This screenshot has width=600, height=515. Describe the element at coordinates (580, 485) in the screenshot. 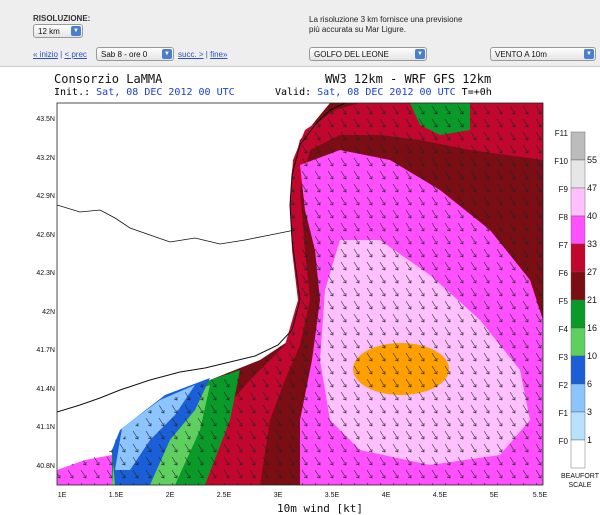

I see `legend-caption-scale: SCALE` at that location.